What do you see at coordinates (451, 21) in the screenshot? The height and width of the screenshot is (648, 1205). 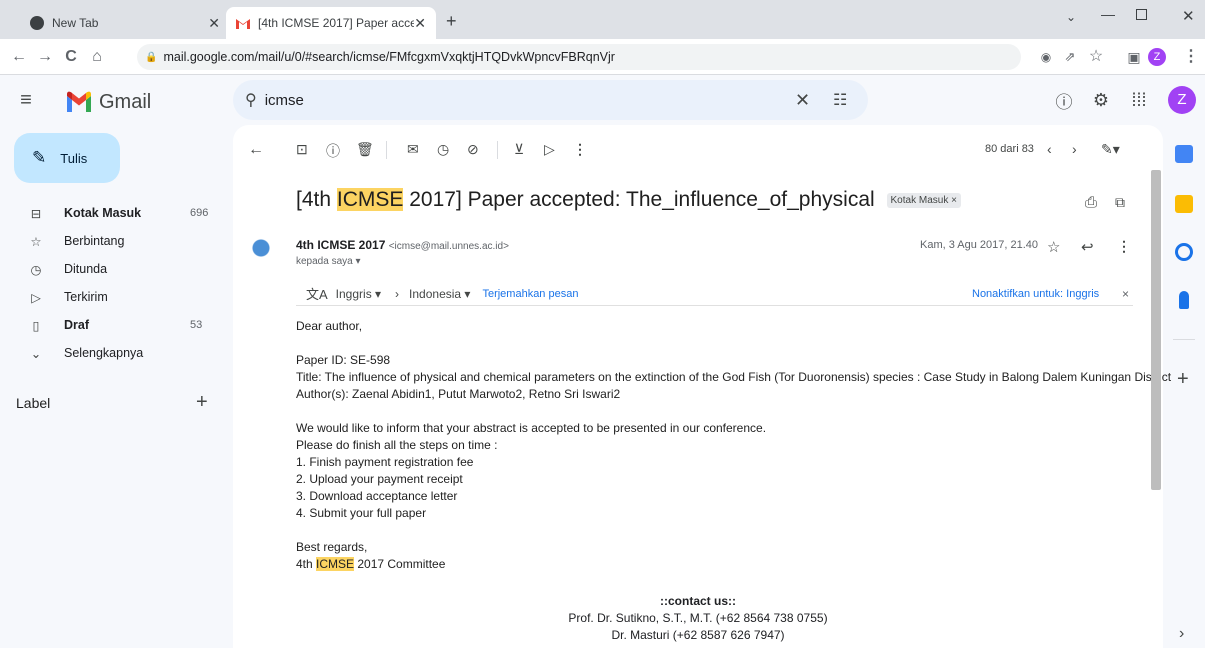 I see `new-tab-button: +` at bounding box center [451, 21].